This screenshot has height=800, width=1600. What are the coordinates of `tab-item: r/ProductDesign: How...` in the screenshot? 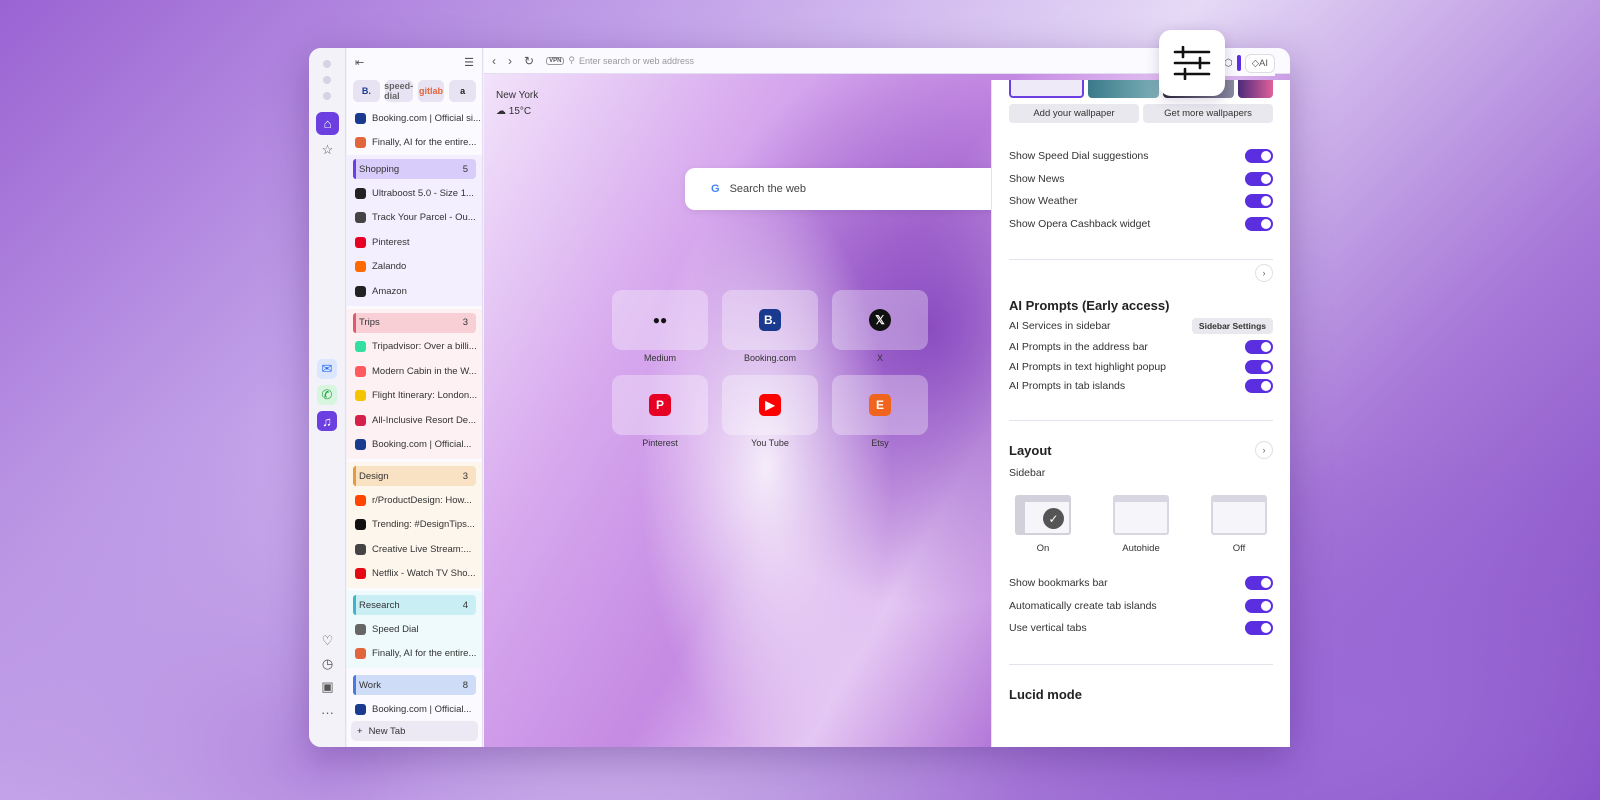 It's located at (414, 500).